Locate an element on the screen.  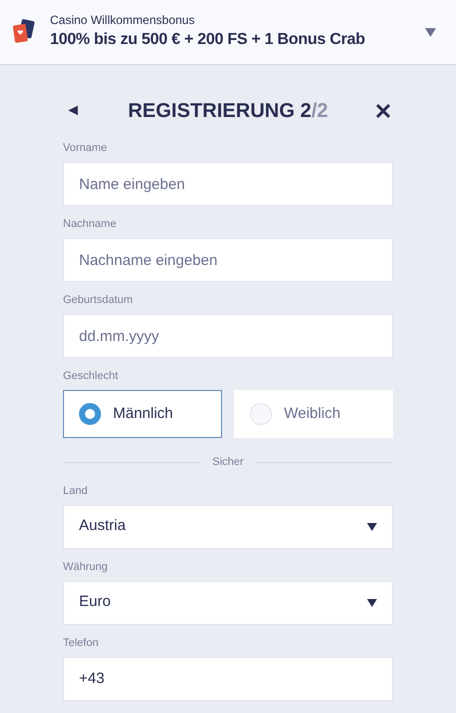
divider-label: Sicher is located at coordinates (228, 462).